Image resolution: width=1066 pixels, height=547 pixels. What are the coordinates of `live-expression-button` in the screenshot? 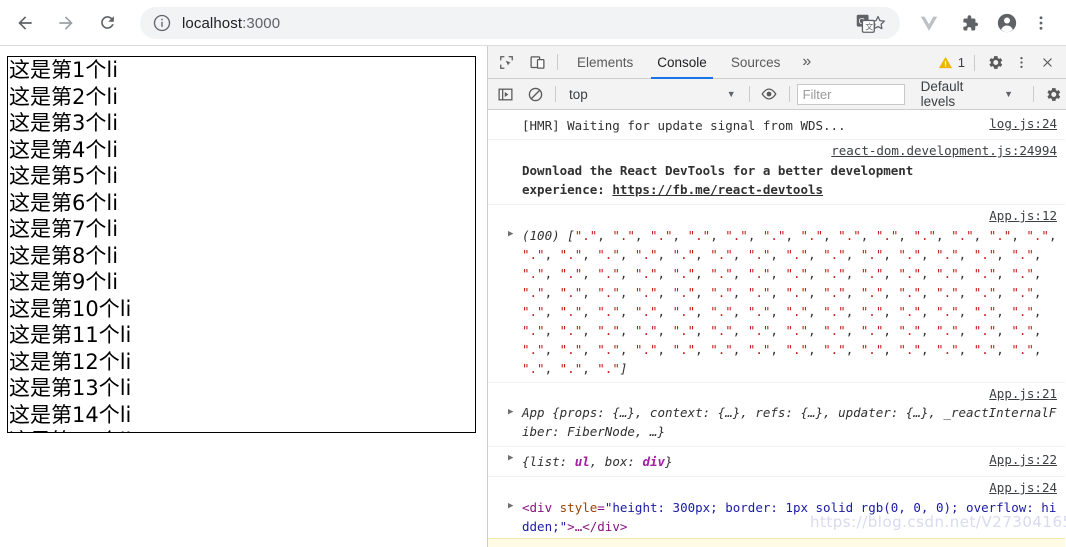 It's located at (769, 94).